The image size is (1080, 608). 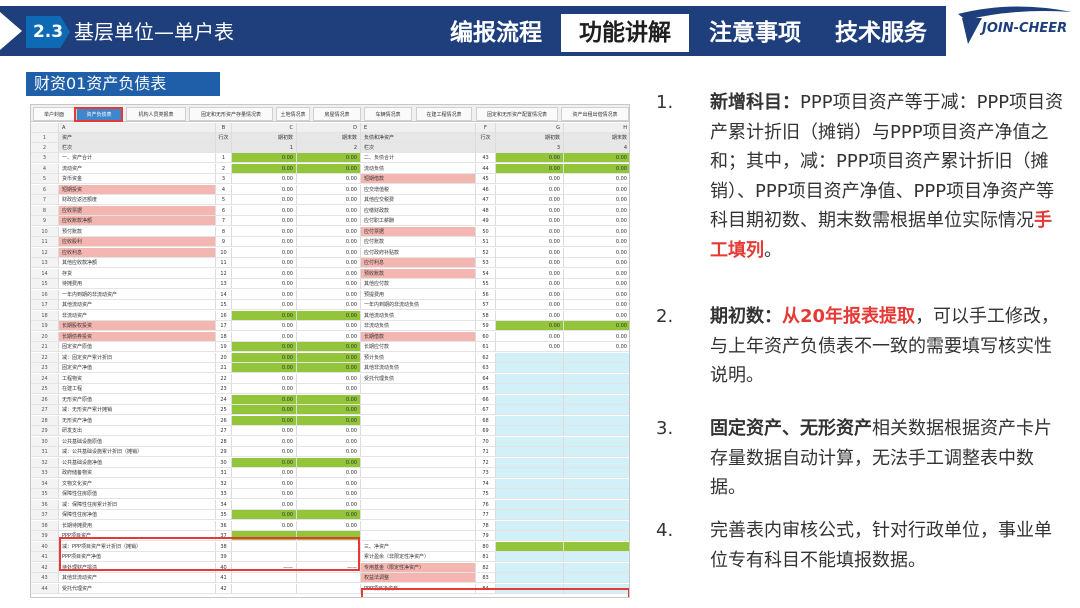 What do you see at coordinates (530, 138) in the screenshot?
I see `cell-g: 期初数` at bounding box center [530, 138].